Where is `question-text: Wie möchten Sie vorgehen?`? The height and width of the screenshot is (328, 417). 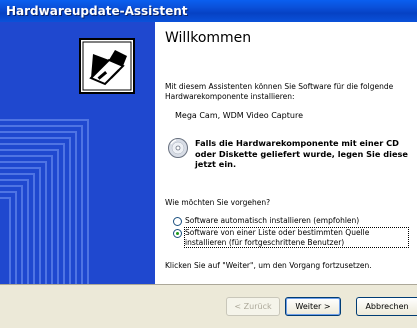 question-text: Wie möchten Sie vorgehen? is located at coordinates (218, 202).